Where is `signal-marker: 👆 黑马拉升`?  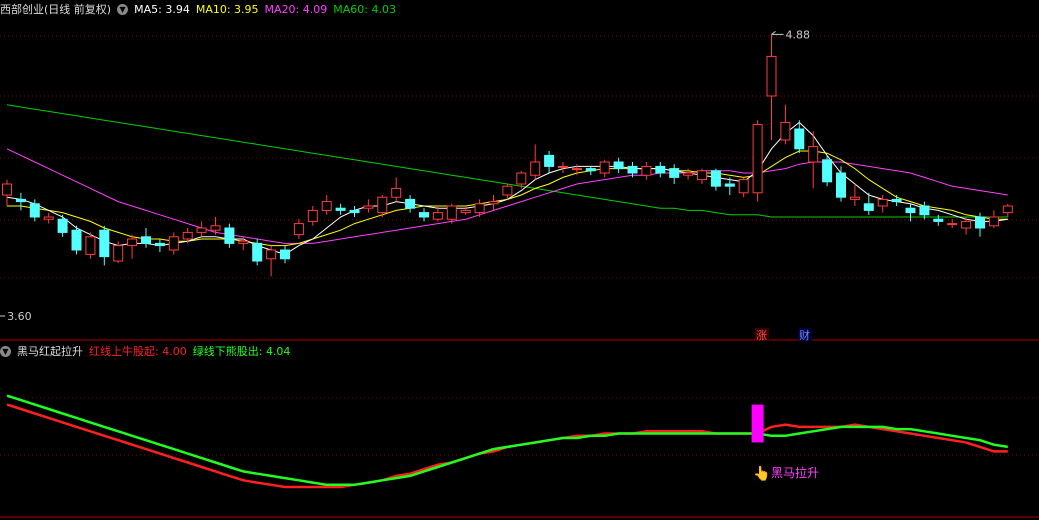
signal-marker: 👆 黑马拉升 is located at coordinates (785, 443).